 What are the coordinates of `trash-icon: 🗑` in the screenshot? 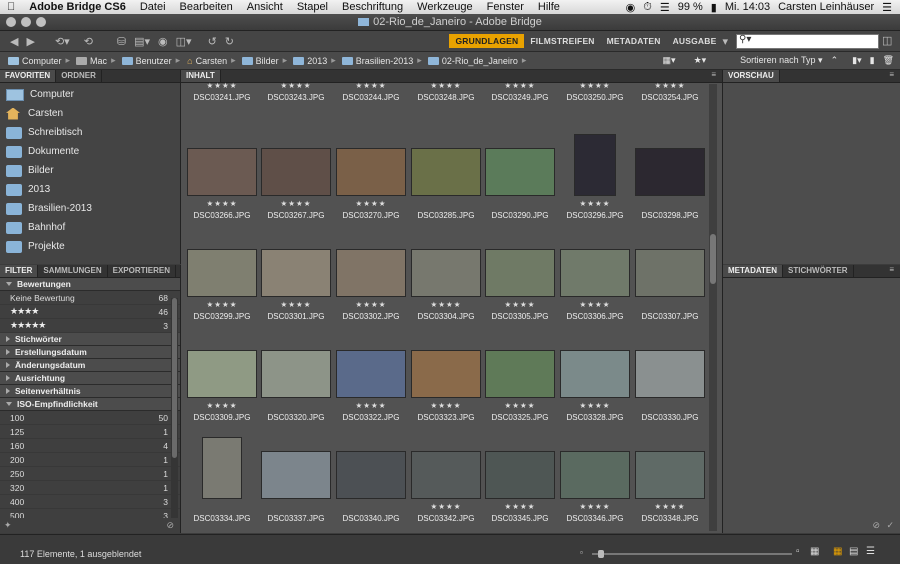 It's located at (888, 60).